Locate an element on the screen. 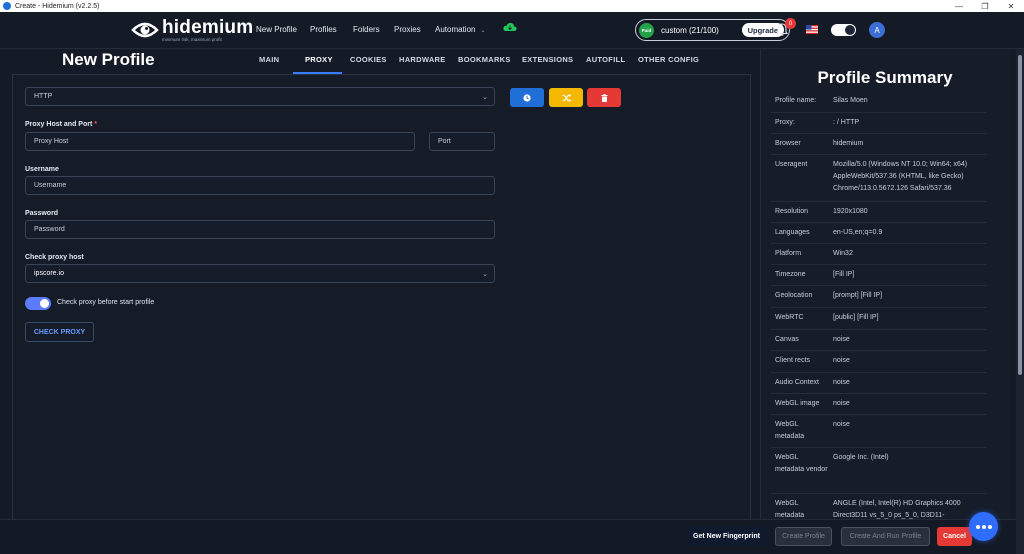 This screenshot has height=554, width=1024. shuffle-icon is located at coordinates (566, 97).